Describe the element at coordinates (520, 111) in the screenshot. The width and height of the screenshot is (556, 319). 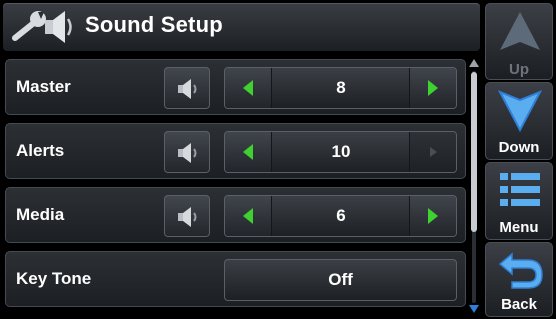
I see `arrow-down-icon` at that location.